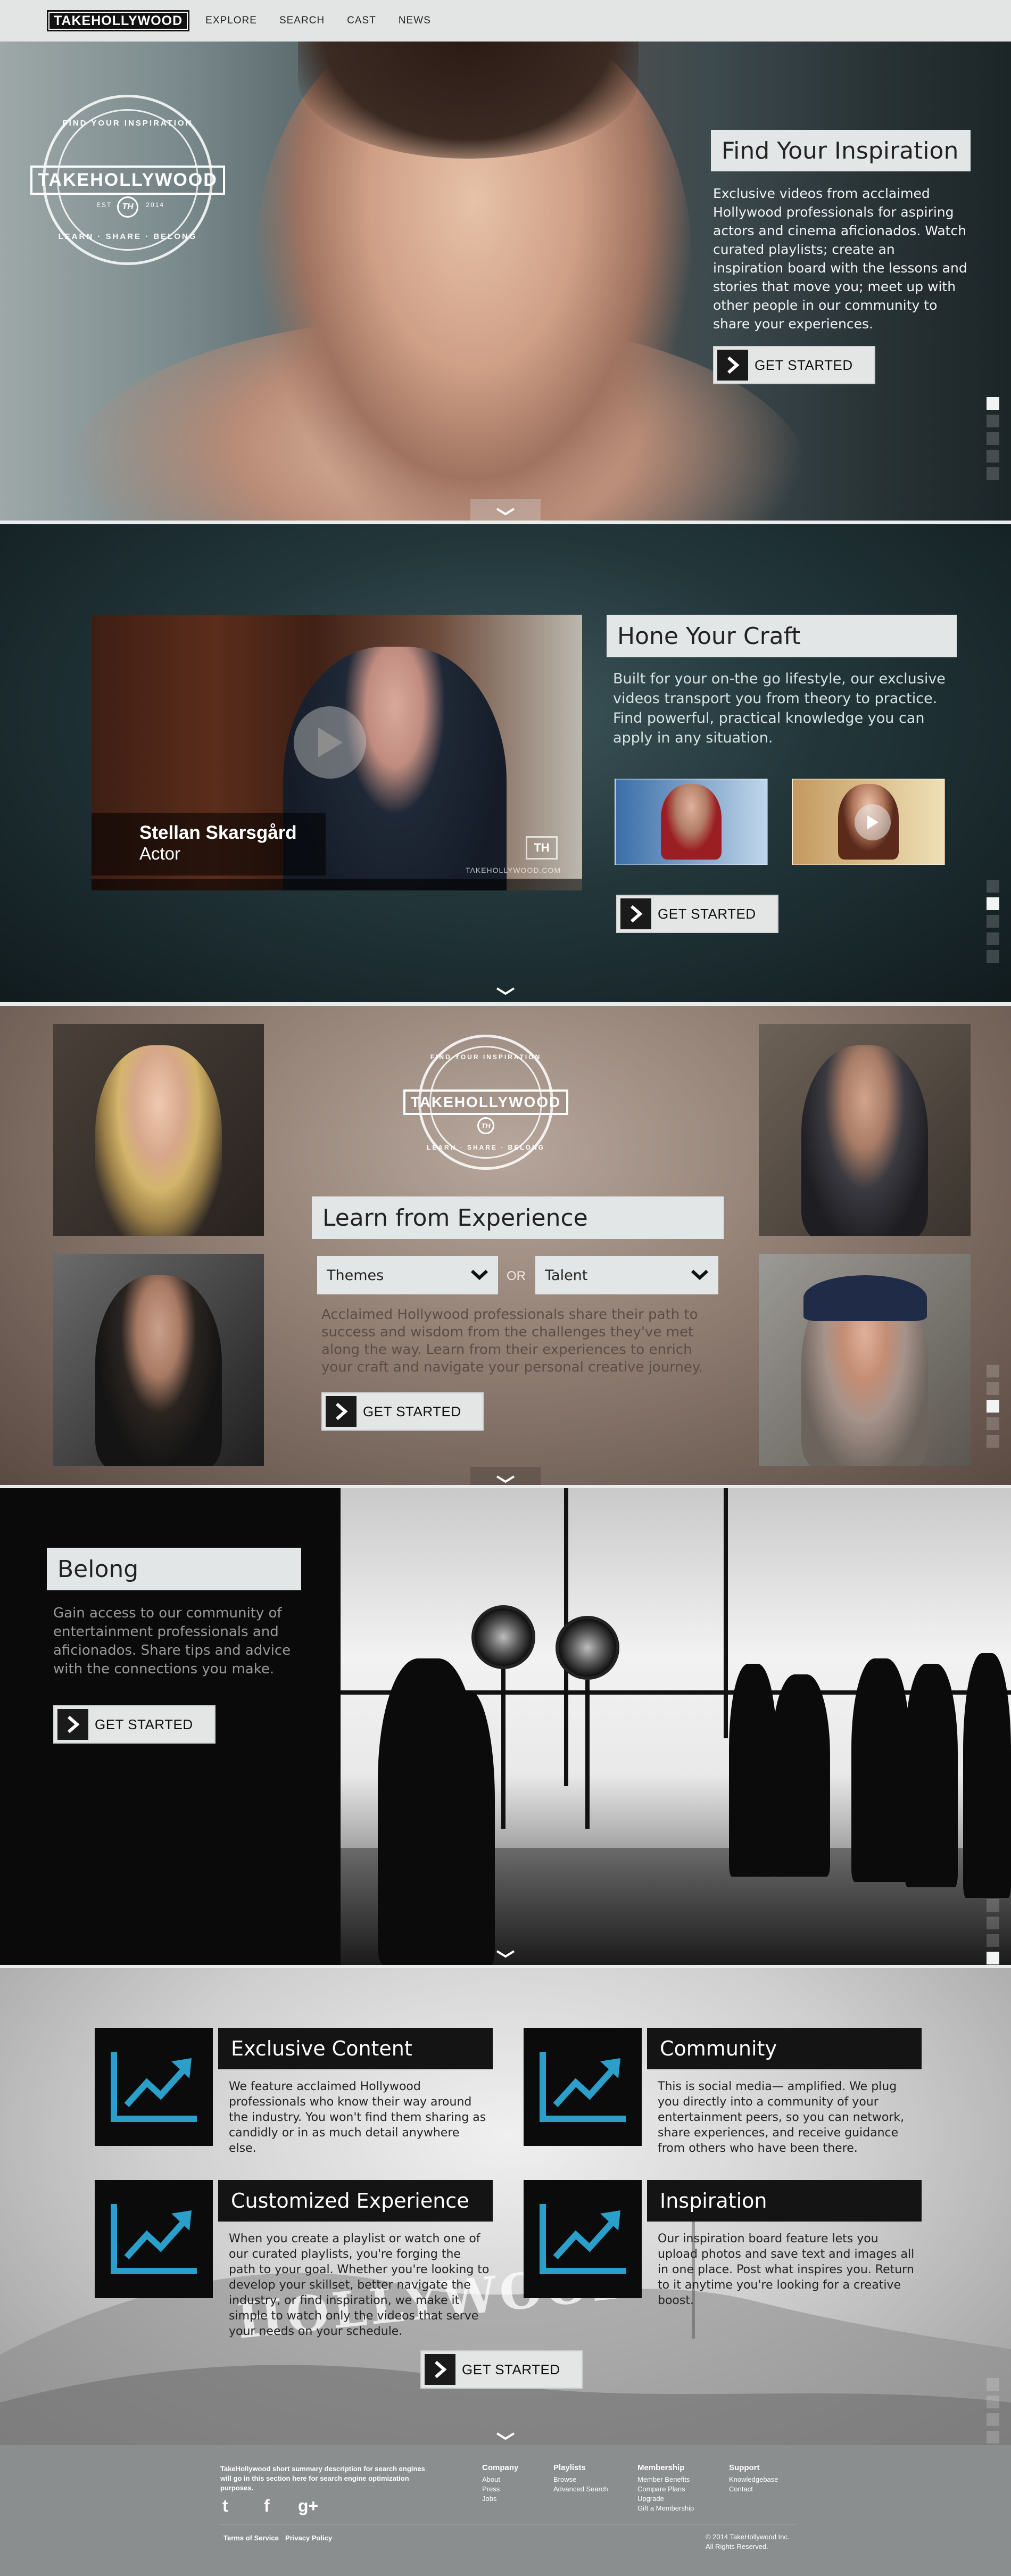  Describe the element at coordinates (665, 2489) in the screenshot. I see `footer-link: Compare Plans` at that location.